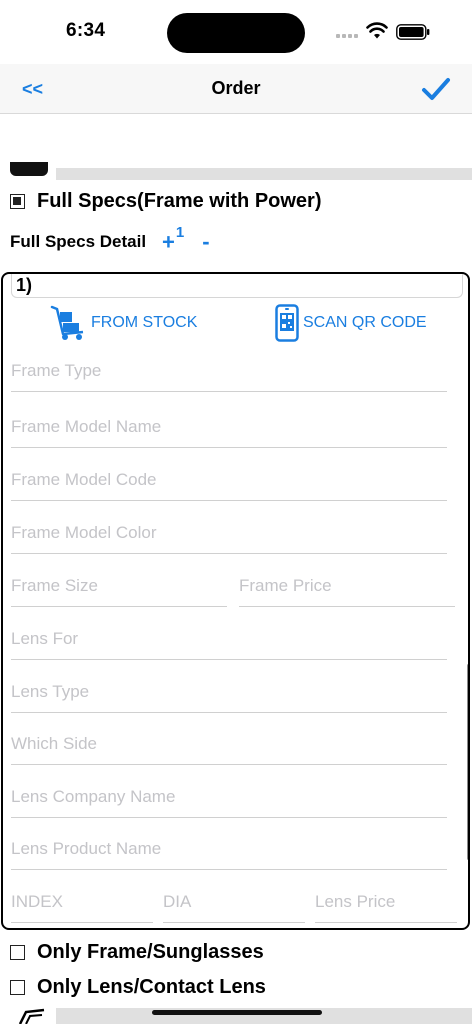 Image resolution: width=472 pixels, height=1024 pixels. Describe the element at coordinates (436, 89) in the screenshot. I see `checkmark-icon` at that location.